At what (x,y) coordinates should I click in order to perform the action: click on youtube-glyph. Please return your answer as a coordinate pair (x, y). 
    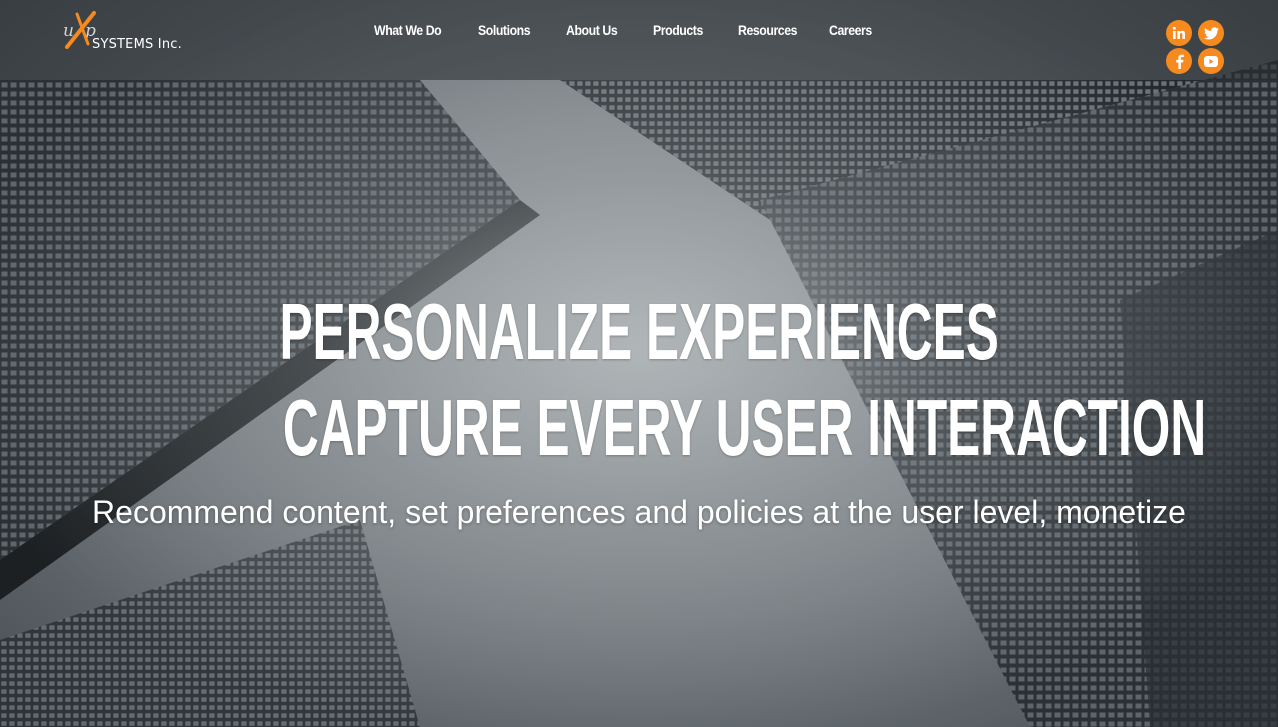
    Looking at the image, I should click on (1211, 61).